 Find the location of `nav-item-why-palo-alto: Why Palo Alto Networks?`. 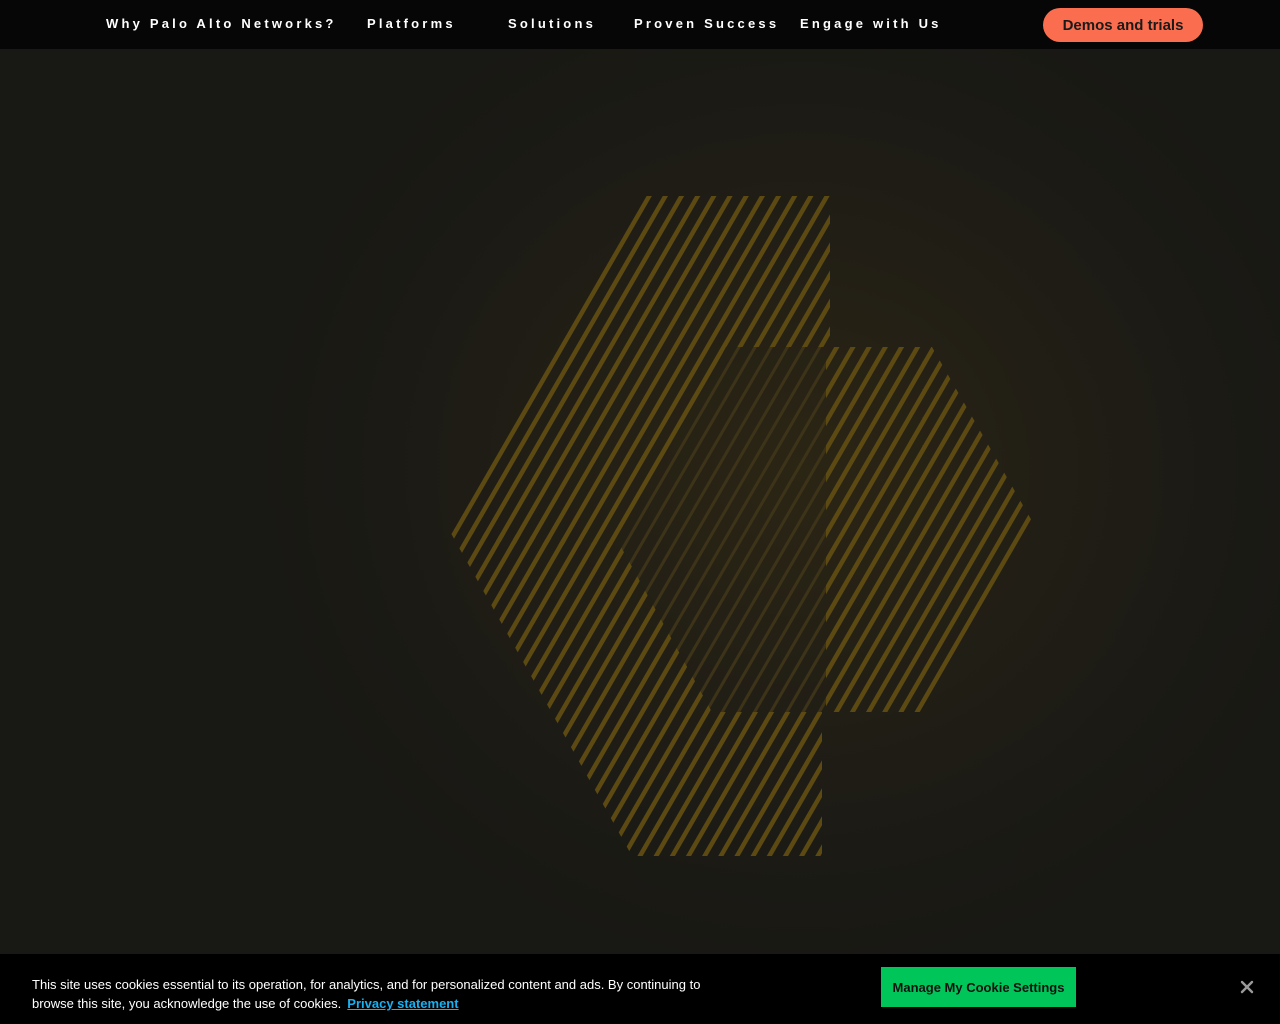

nav-item-why-palo-alto: Why Palo Alto Networks? is located at coordinates (221, 23).